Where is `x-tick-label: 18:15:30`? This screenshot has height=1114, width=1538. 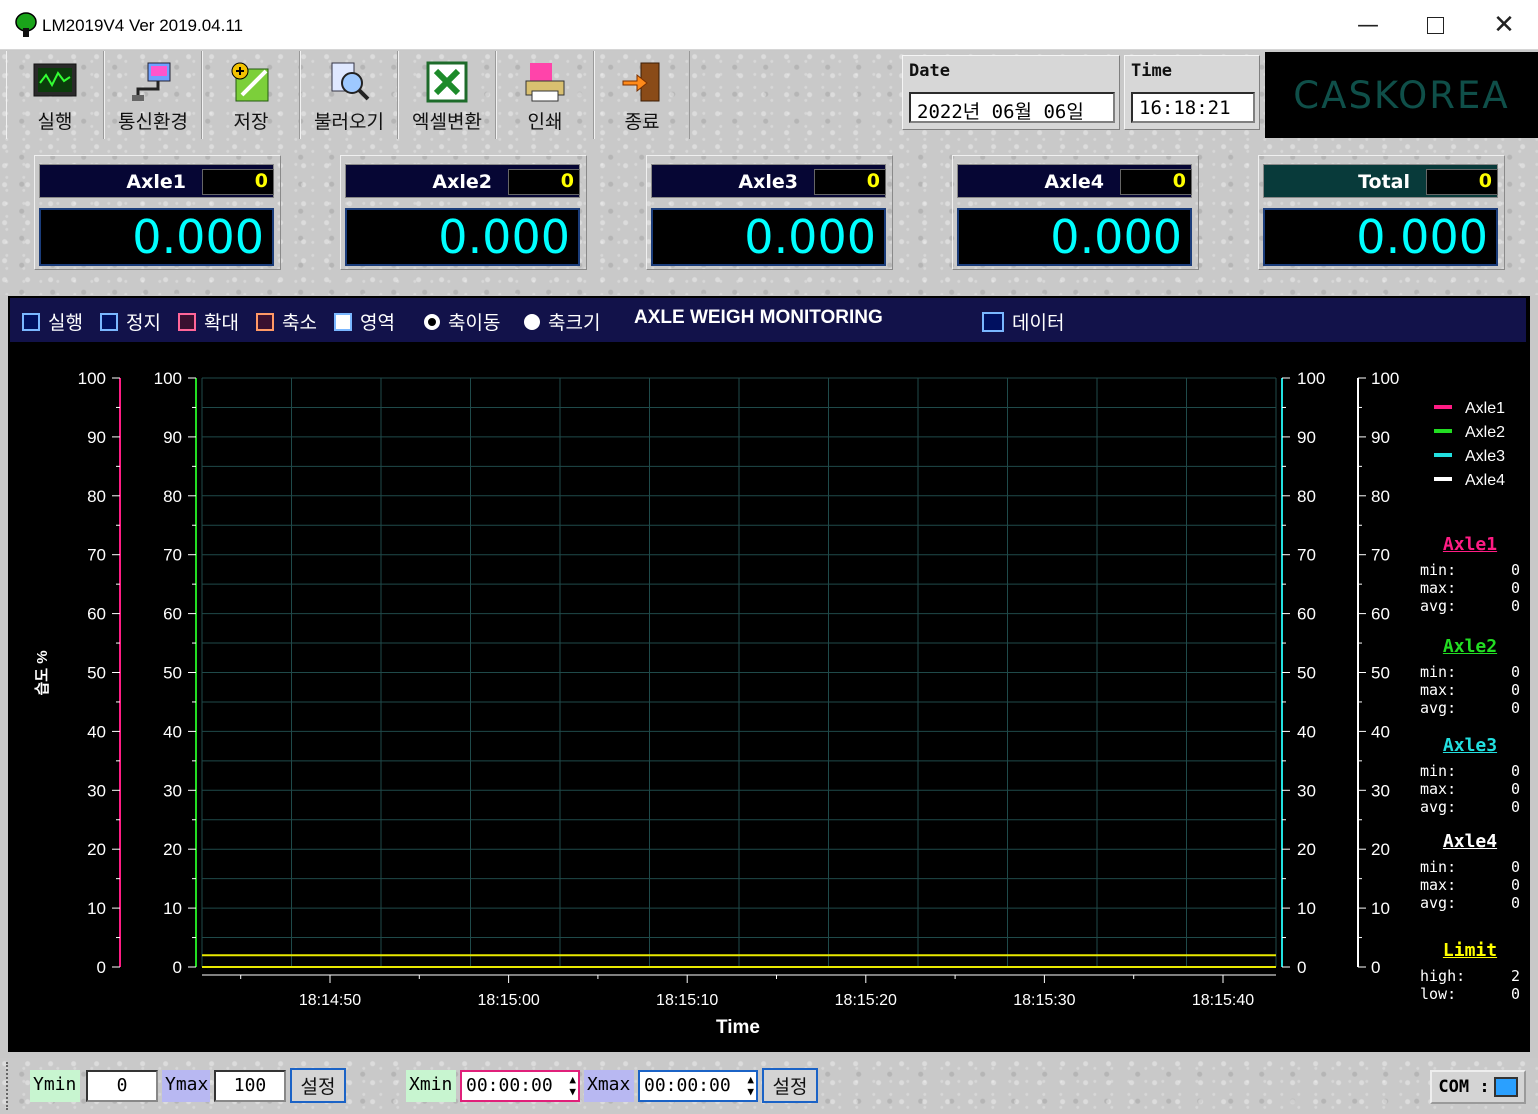 x-tick-label: 18:15:30 is located at coordinates (1044, 1000).